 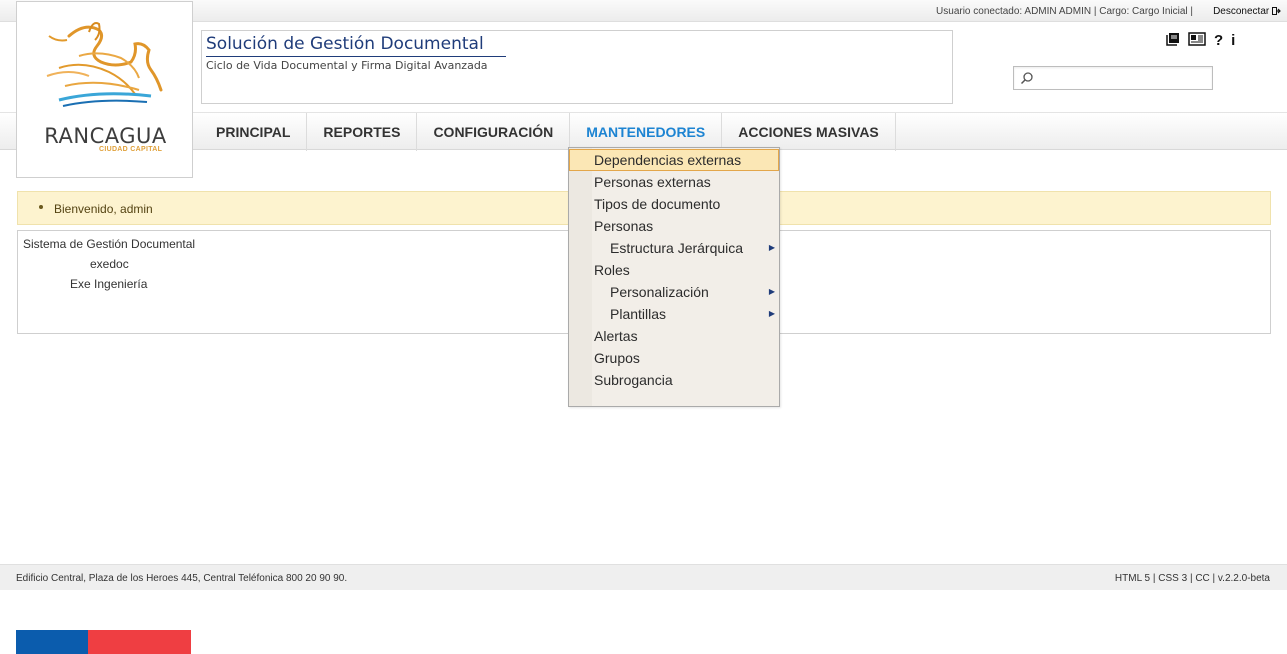 I want to click on footer-version: HTML 5 | CSS 3 | CC | v.2.2.0-beta, so click(x=1192, y=578).